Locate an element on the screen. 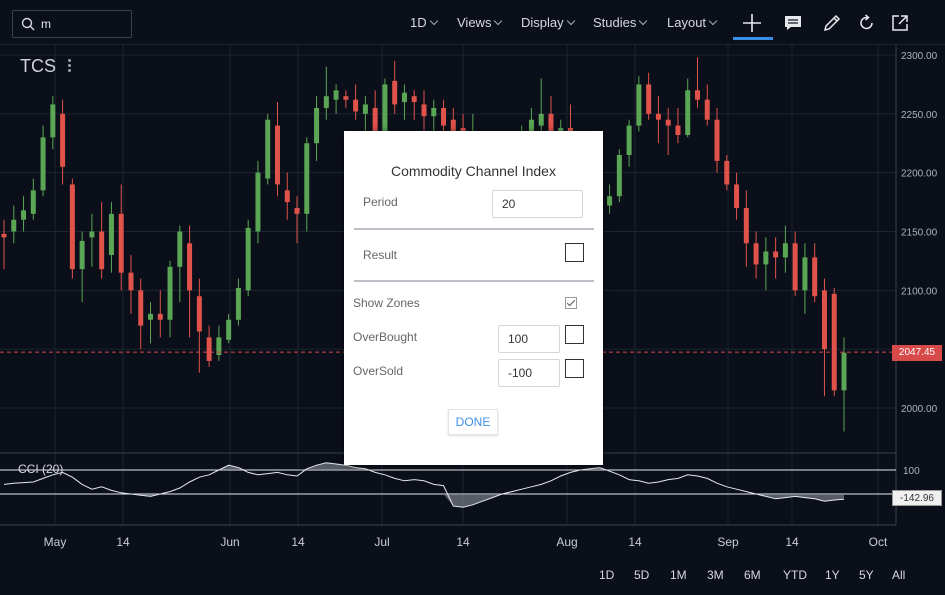 The image size is (945, 595). range-ytd: YTD is located at coordinates (795, 575).